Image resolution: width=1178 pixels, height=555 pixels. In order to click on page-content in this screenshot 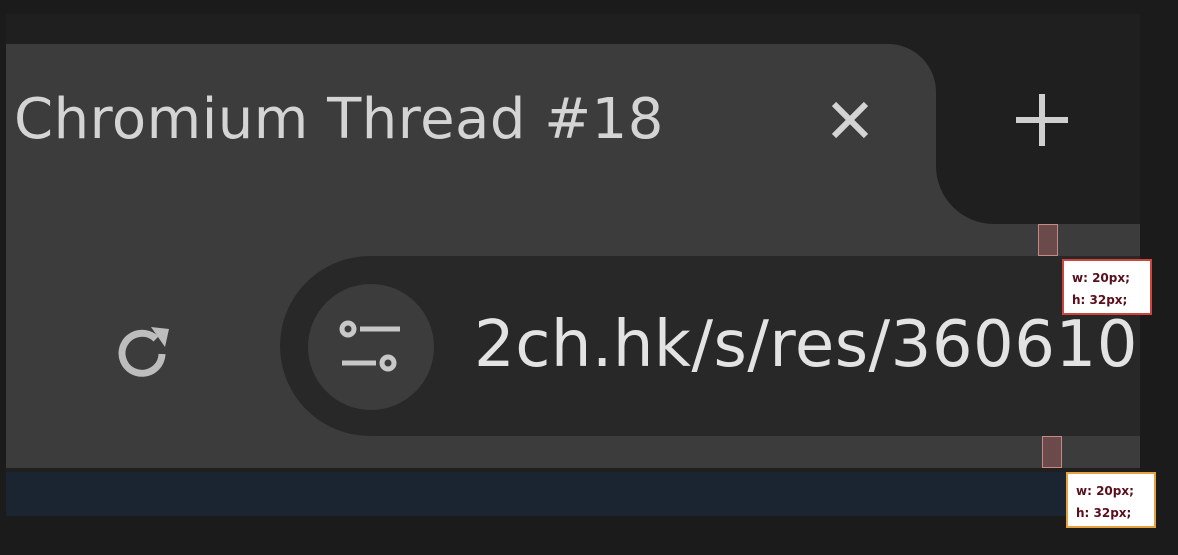, I will do `click(573, 494)`.